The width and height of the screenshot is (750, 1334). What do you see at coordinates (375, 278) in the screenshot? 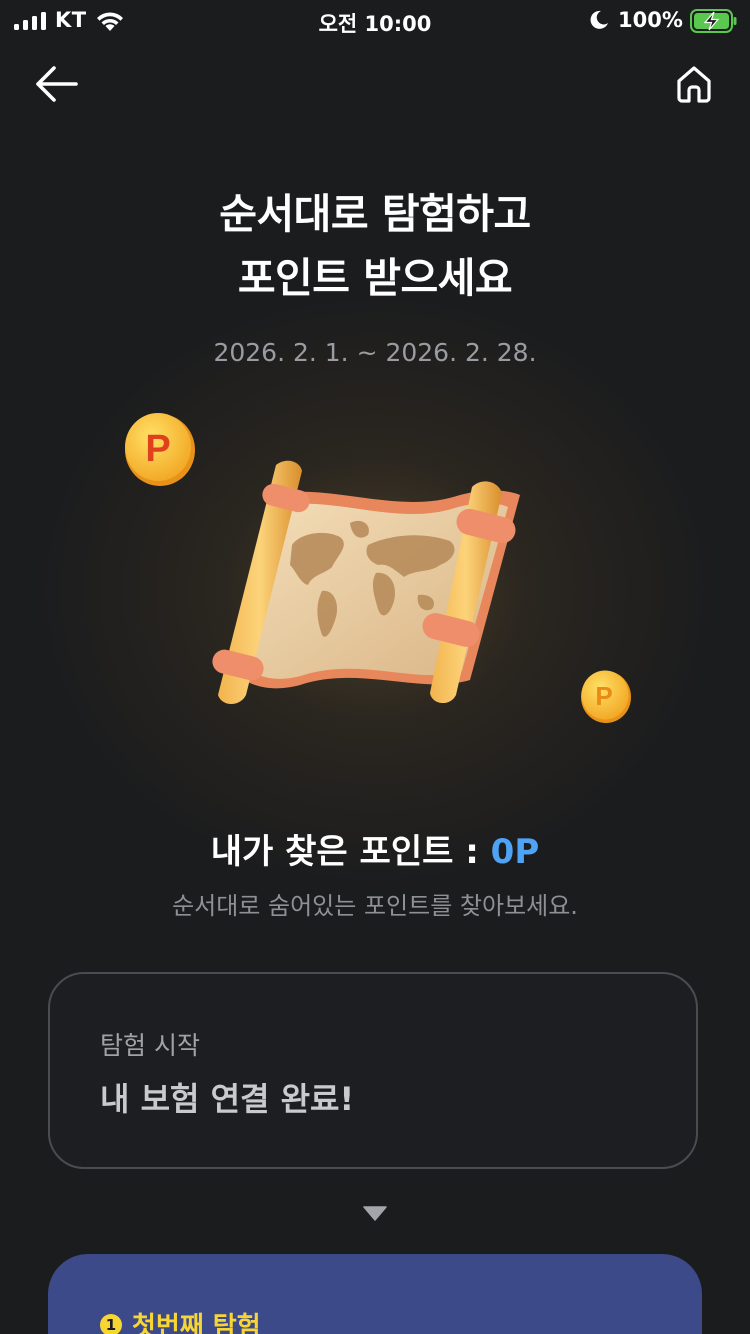
I see `title-line-2: 포인트 받으세요` at bounding box center [375, 278].